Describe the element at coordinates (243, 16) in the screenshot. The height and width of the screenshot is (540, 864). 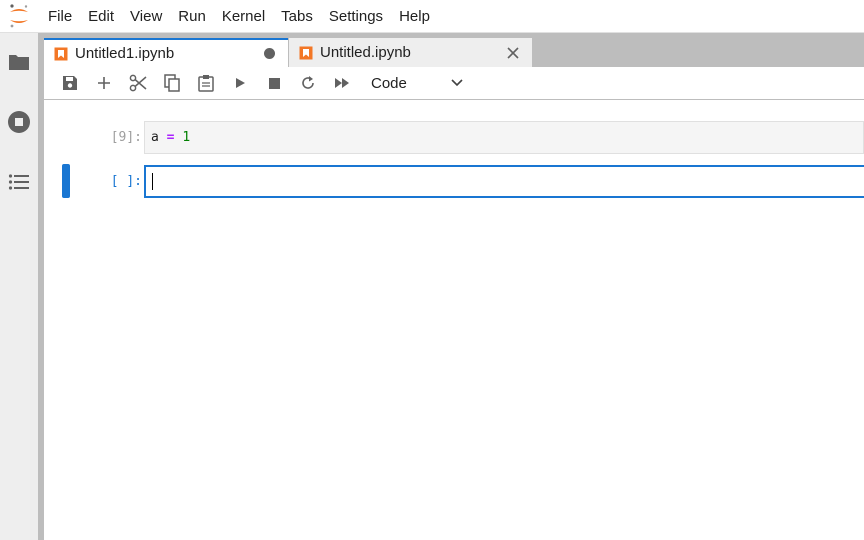
I see `menu-kernel: Kernel` at that location.